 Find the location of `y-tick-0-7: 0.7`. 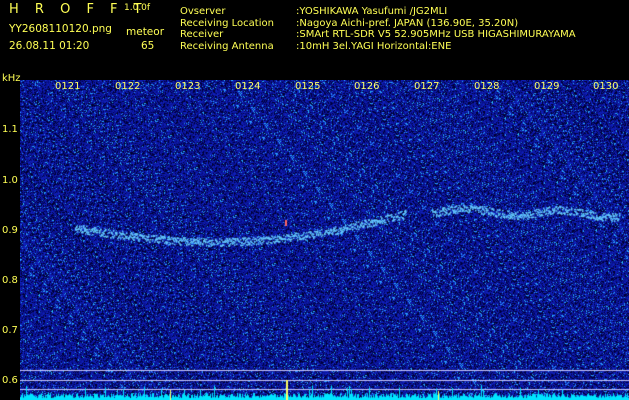

y-tick-0-7: 0.7 is located at coordinates (10, 330).